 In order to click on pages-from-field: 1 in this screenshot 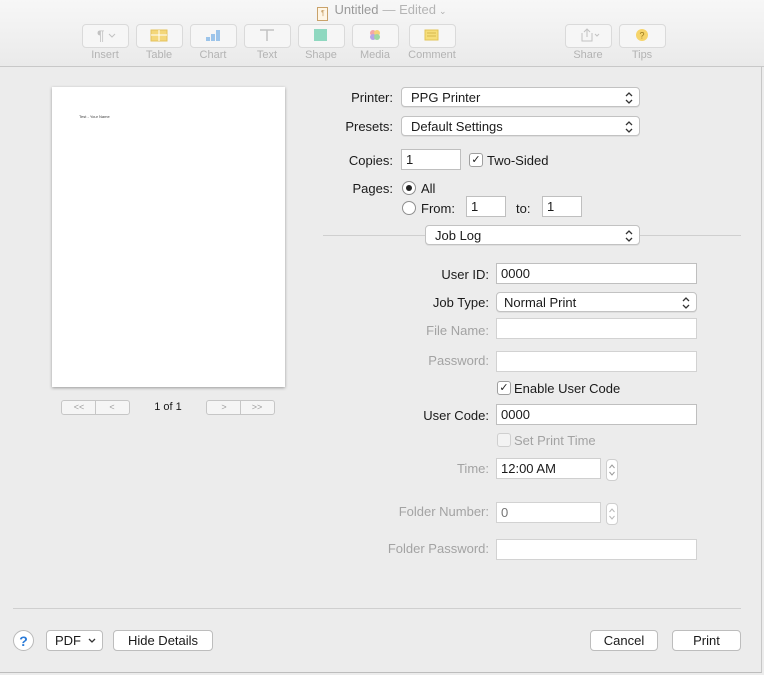, I will do `click(486, 206)`.